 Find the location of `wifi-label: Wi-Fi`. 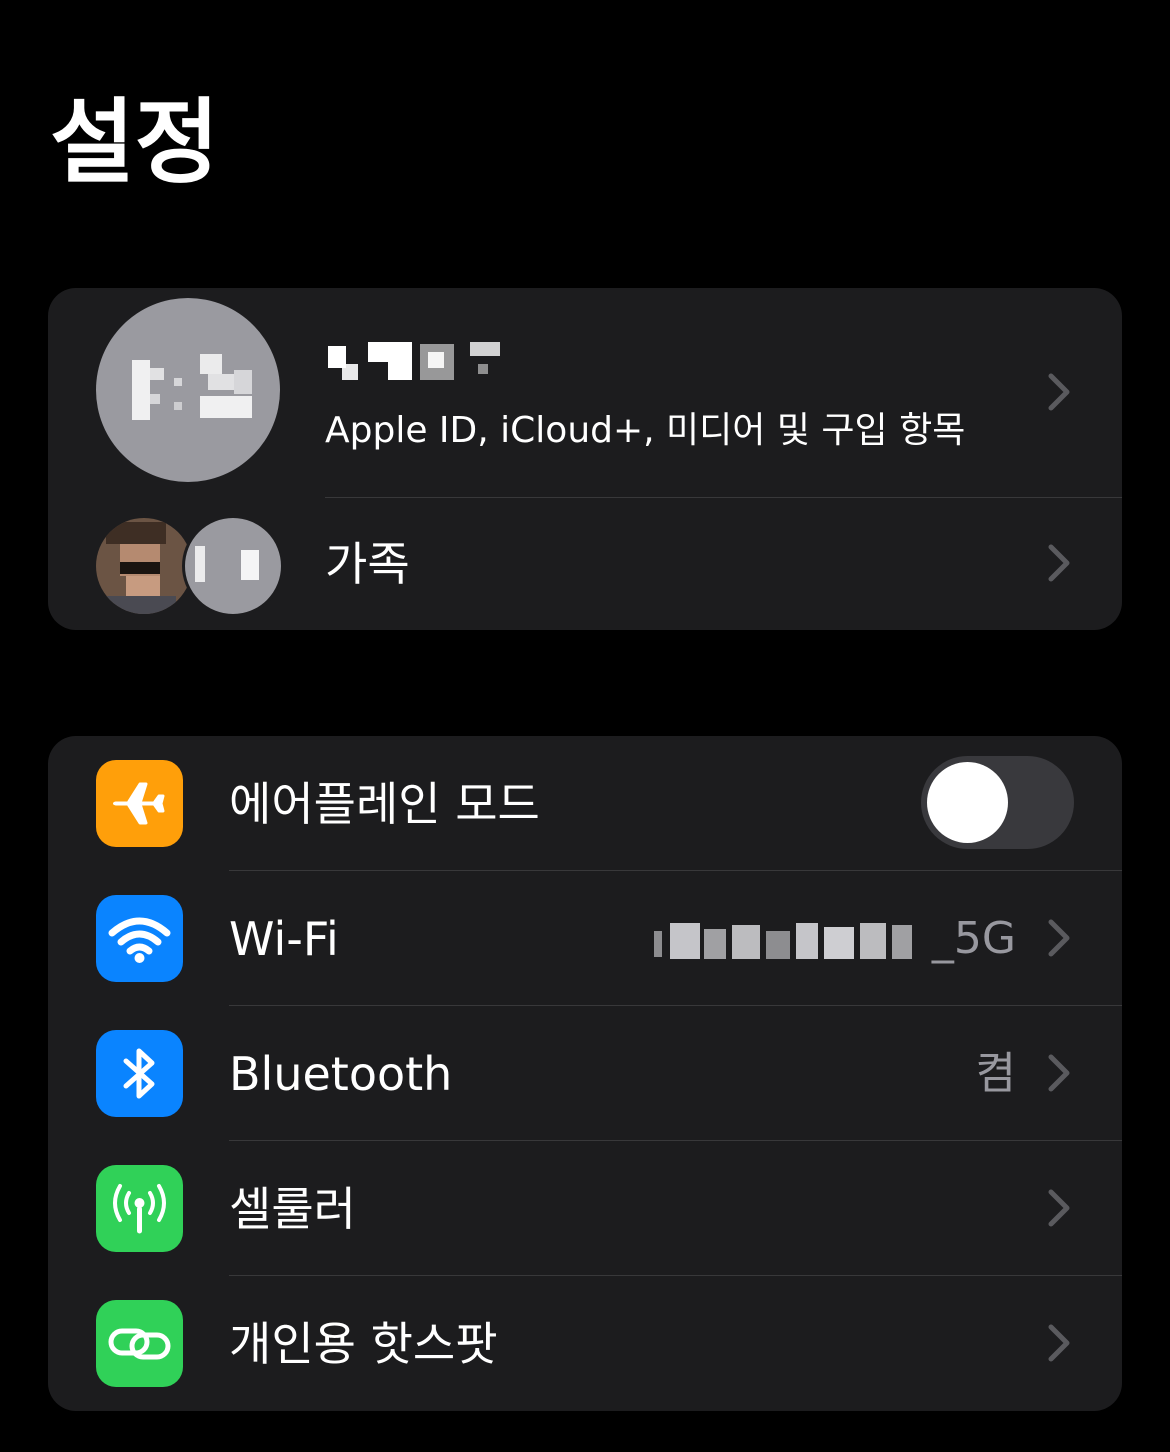

wifi-label: Wi-Fi is located at coordinates (284, 939).